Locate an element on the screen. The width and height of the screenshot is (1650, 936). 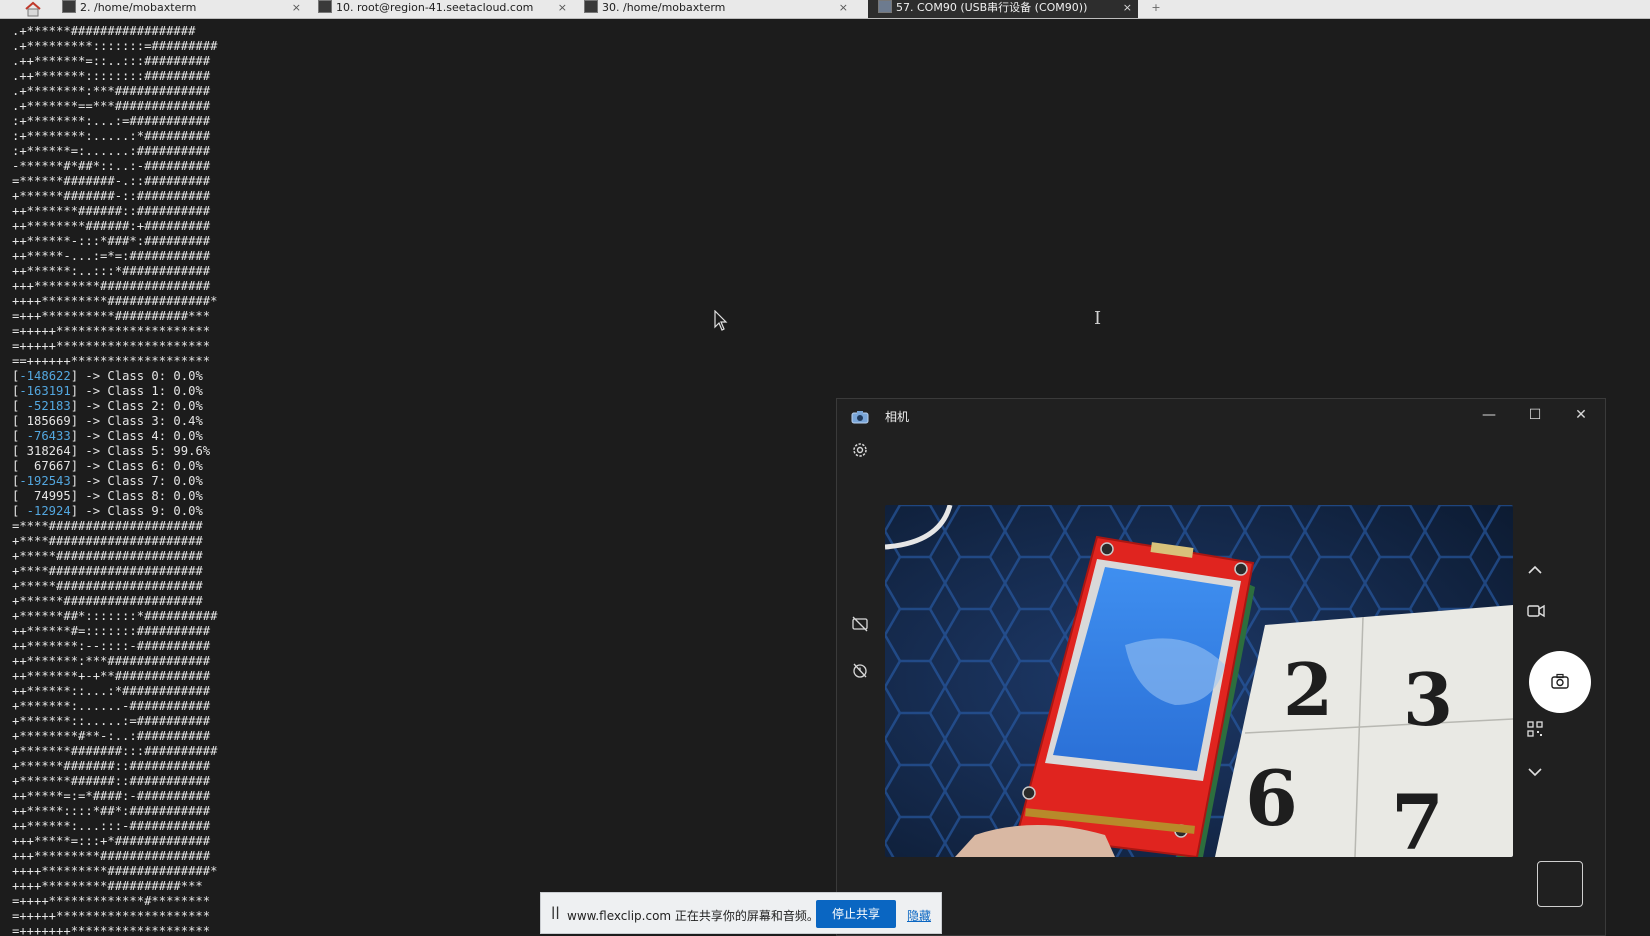
terminal-line: ++*****::::*##*:########### is located at coordinates (111, 811).